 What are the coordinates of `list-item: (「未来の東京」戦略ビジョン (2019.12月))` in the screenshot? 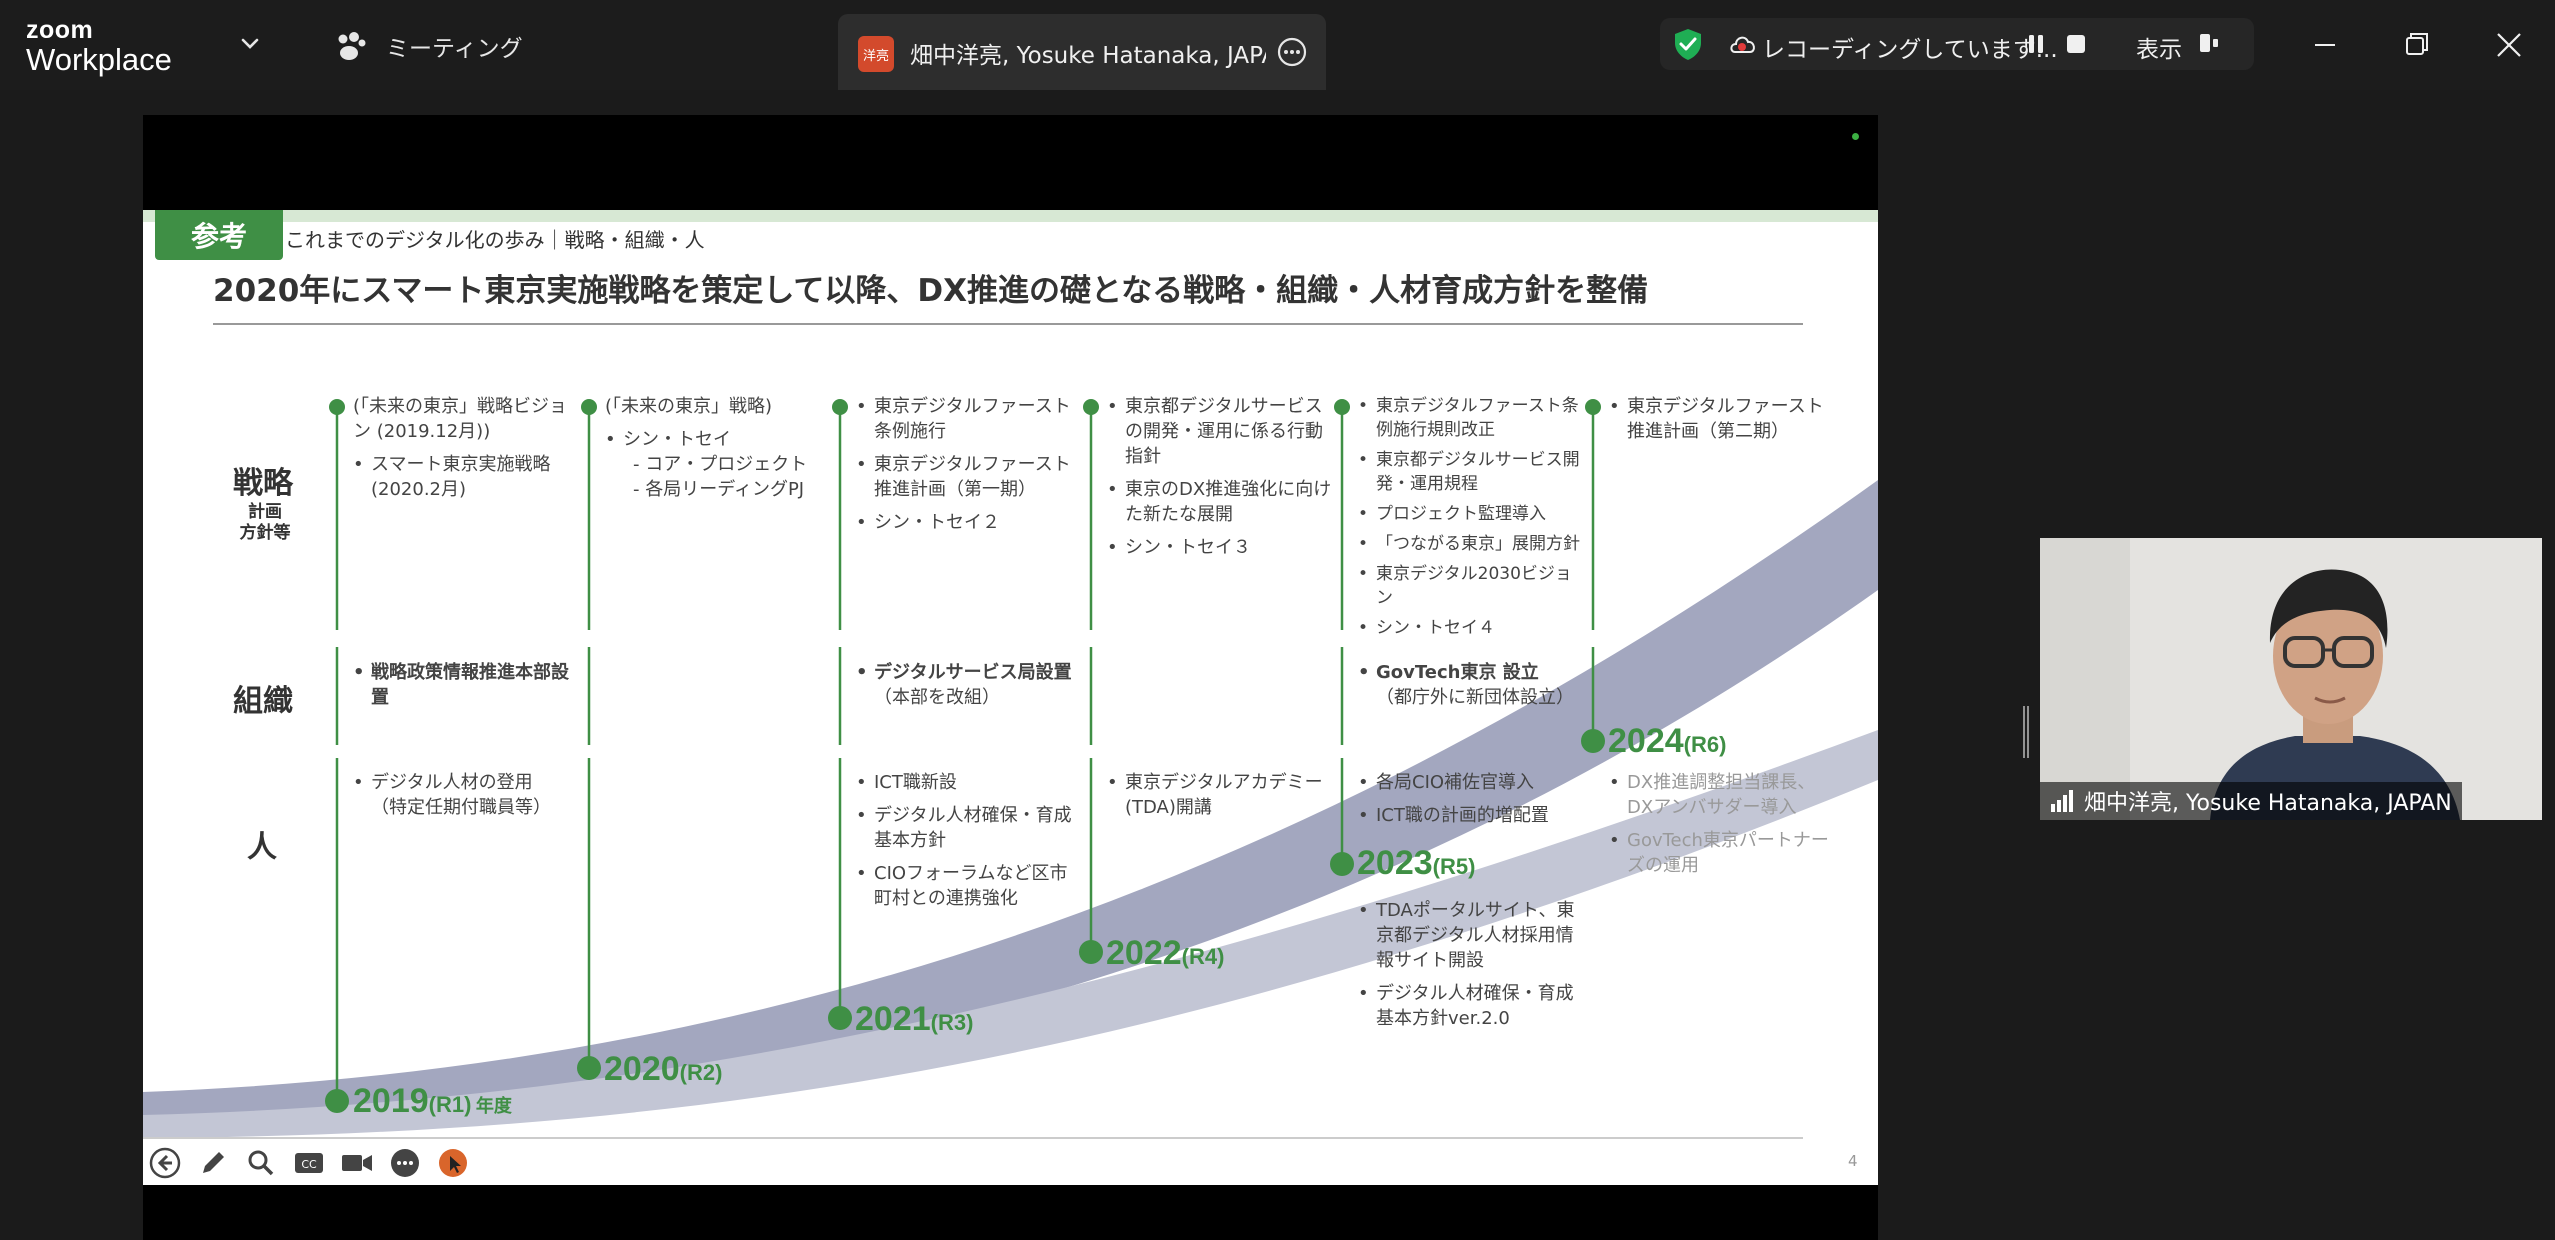 It's located at (460, 419).